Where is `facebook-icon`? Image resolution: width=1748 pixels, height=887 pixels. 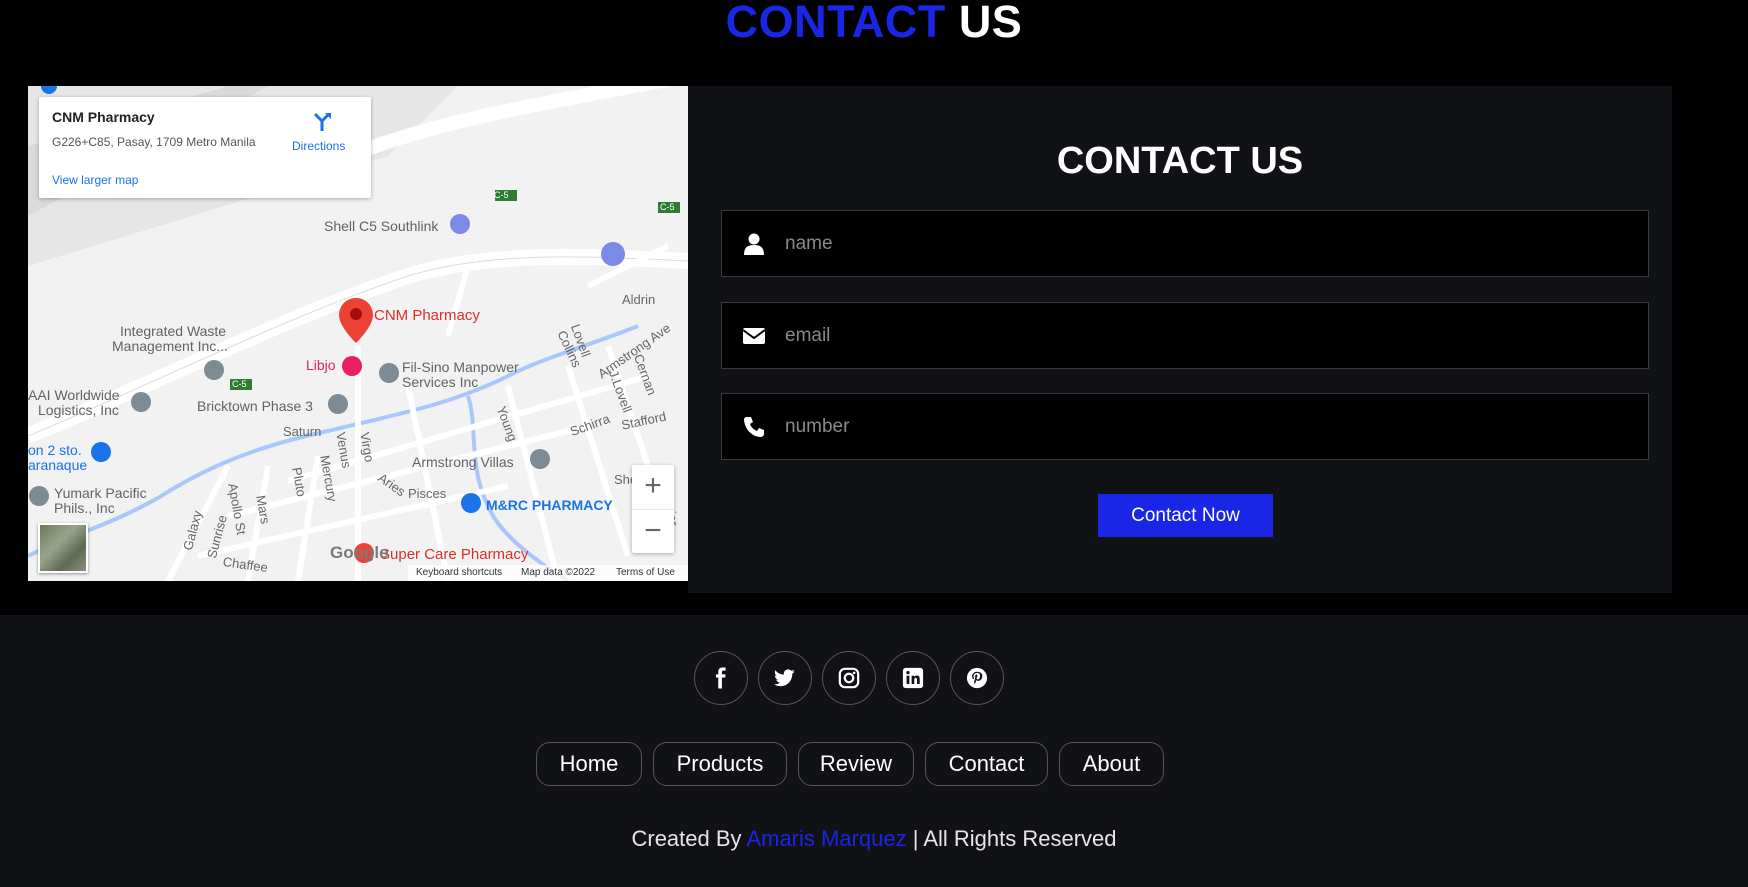 facebook-icon is located at coordinates (720, 678).